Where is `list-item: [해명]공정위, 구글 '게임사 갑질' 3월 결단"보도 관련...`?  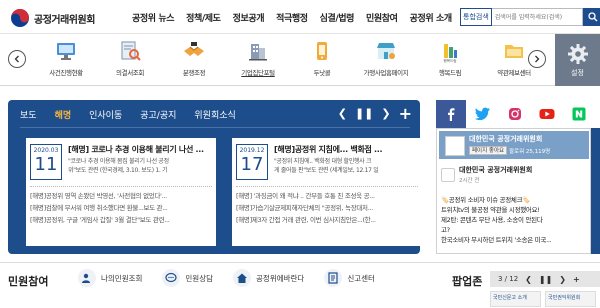
list-item: [해명]공정위, 구글 '게임사 갑질' 3월 결단"보도 관련... is located at coordinates (121, 220).